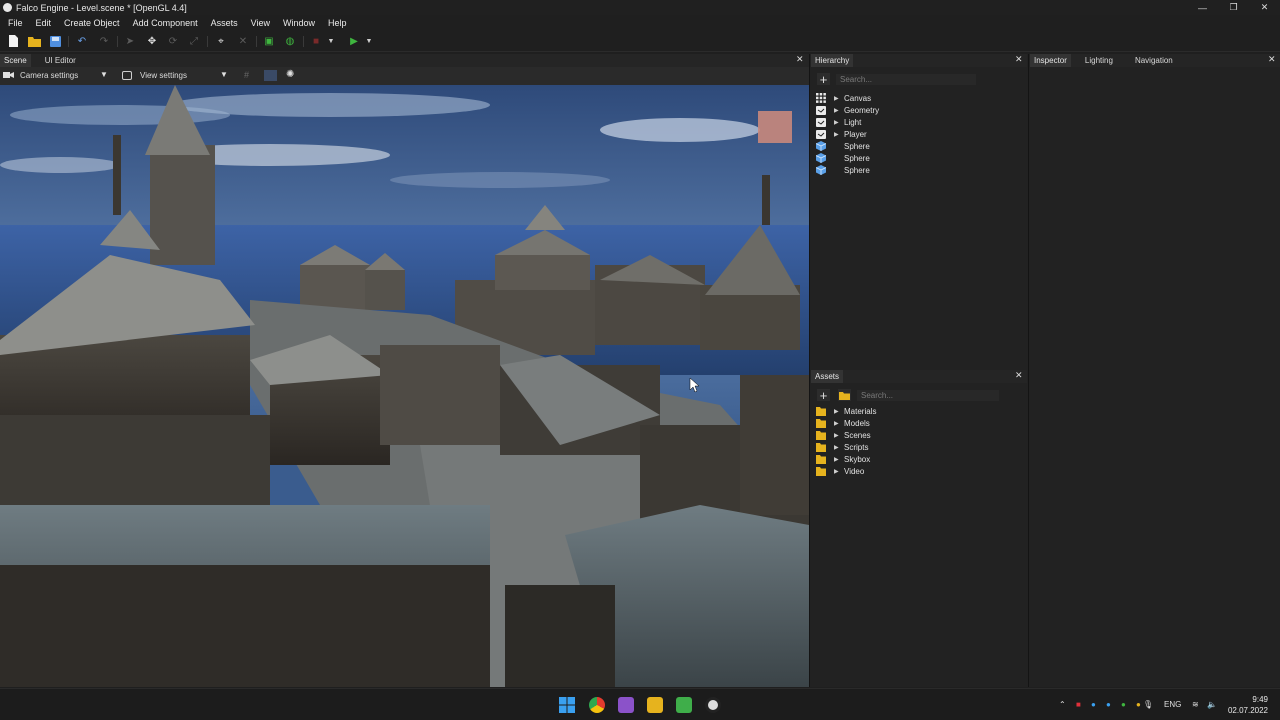 This screenshot has height=720, width=1280. What do you see at coordinates (862, 110) in the screenshot?
I see `hierarchy-item-label: Geometry` at bounding box center [862, 110].